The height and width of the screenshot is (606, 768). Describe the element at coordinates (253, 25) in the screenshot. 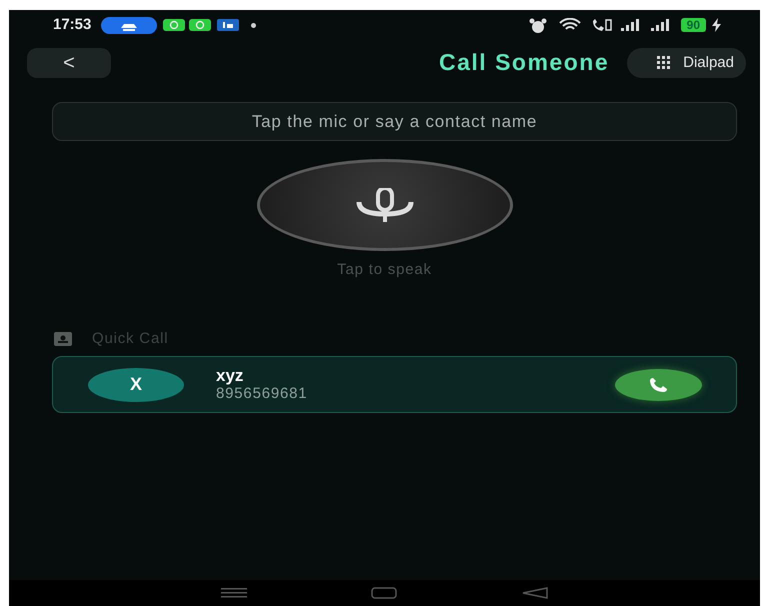

I see `dot-icon` at that location.